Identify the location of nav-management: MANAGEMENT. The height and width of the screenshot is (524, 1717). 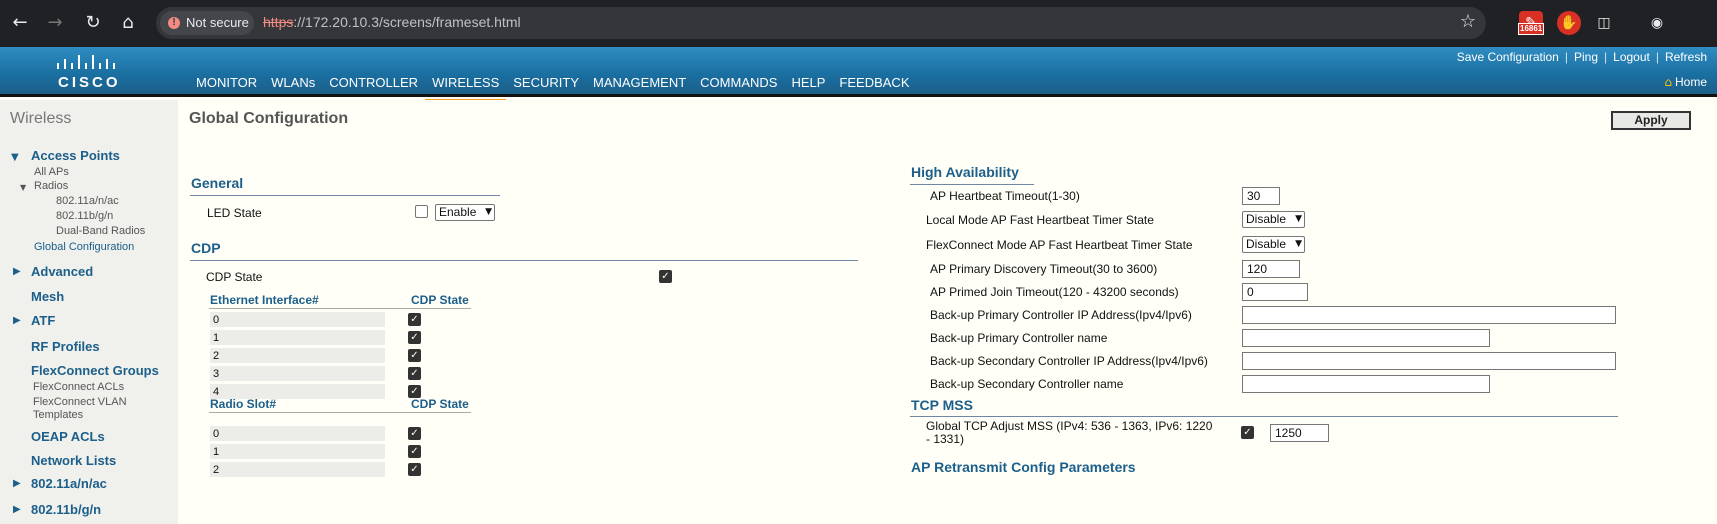
(639, 86).